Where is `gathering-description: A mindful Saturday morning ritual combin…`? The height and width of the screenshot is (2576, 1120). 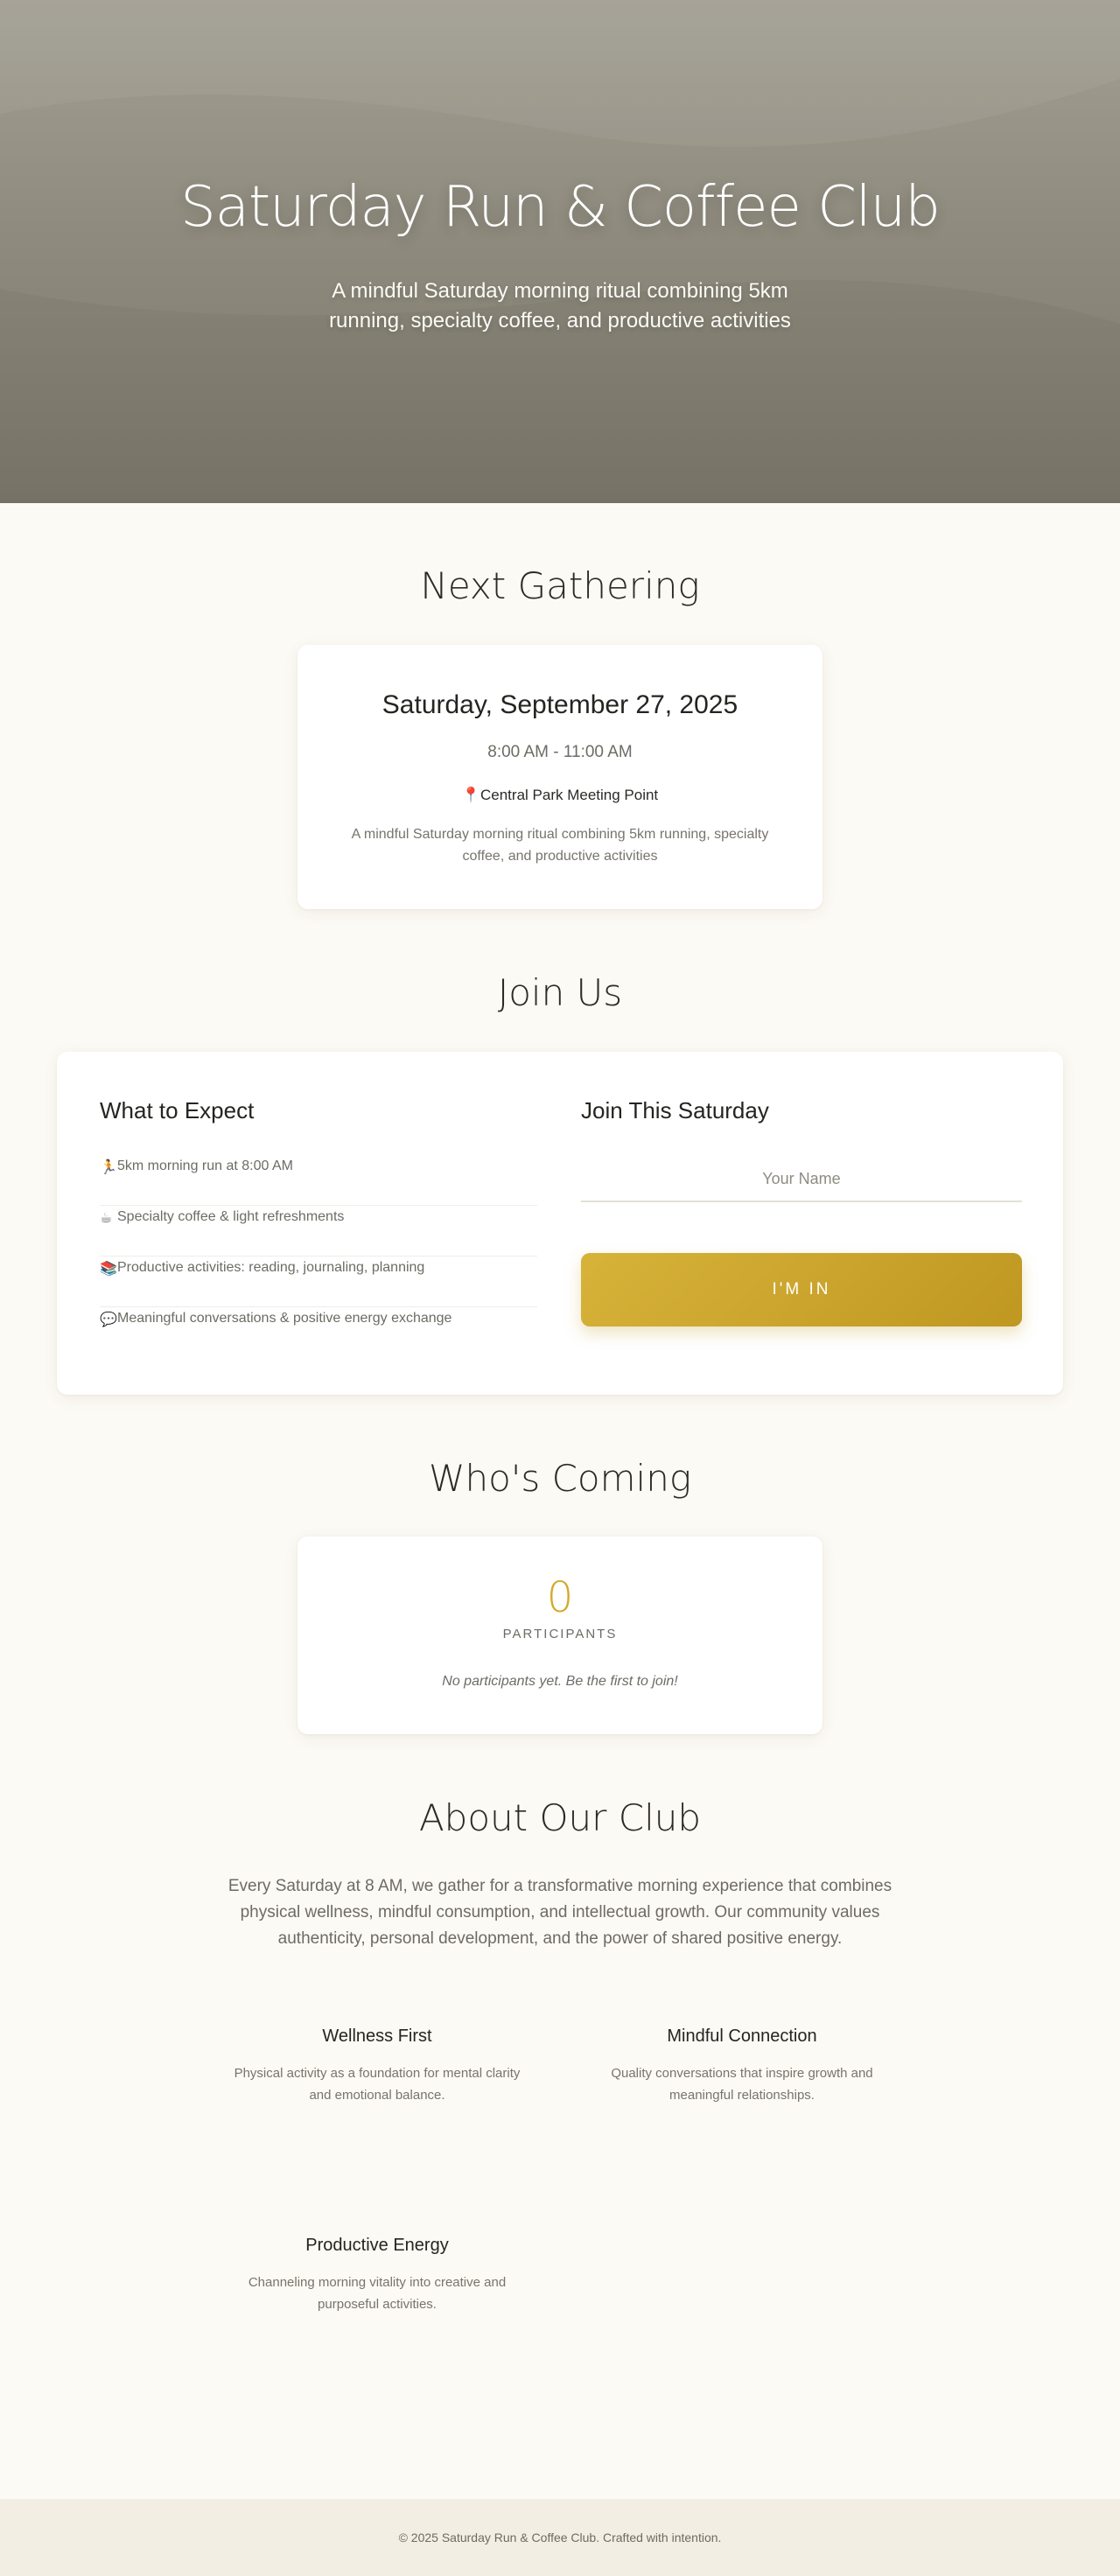 gathering-description: A mindful Saturday morning ritual combin… is located at coordinates (560, 845).